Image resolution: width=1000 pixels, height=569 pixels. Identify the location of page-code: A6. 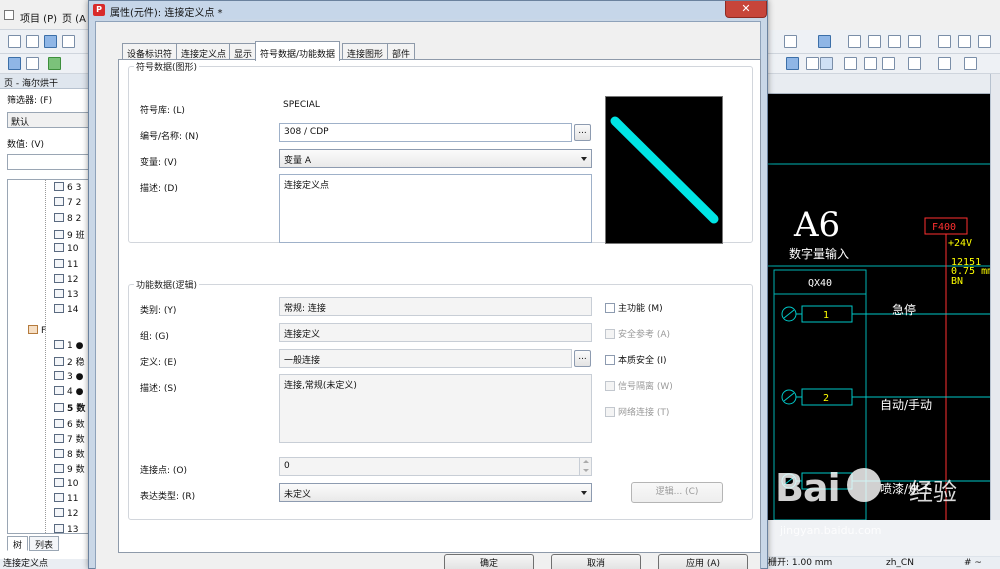
(816, 225).